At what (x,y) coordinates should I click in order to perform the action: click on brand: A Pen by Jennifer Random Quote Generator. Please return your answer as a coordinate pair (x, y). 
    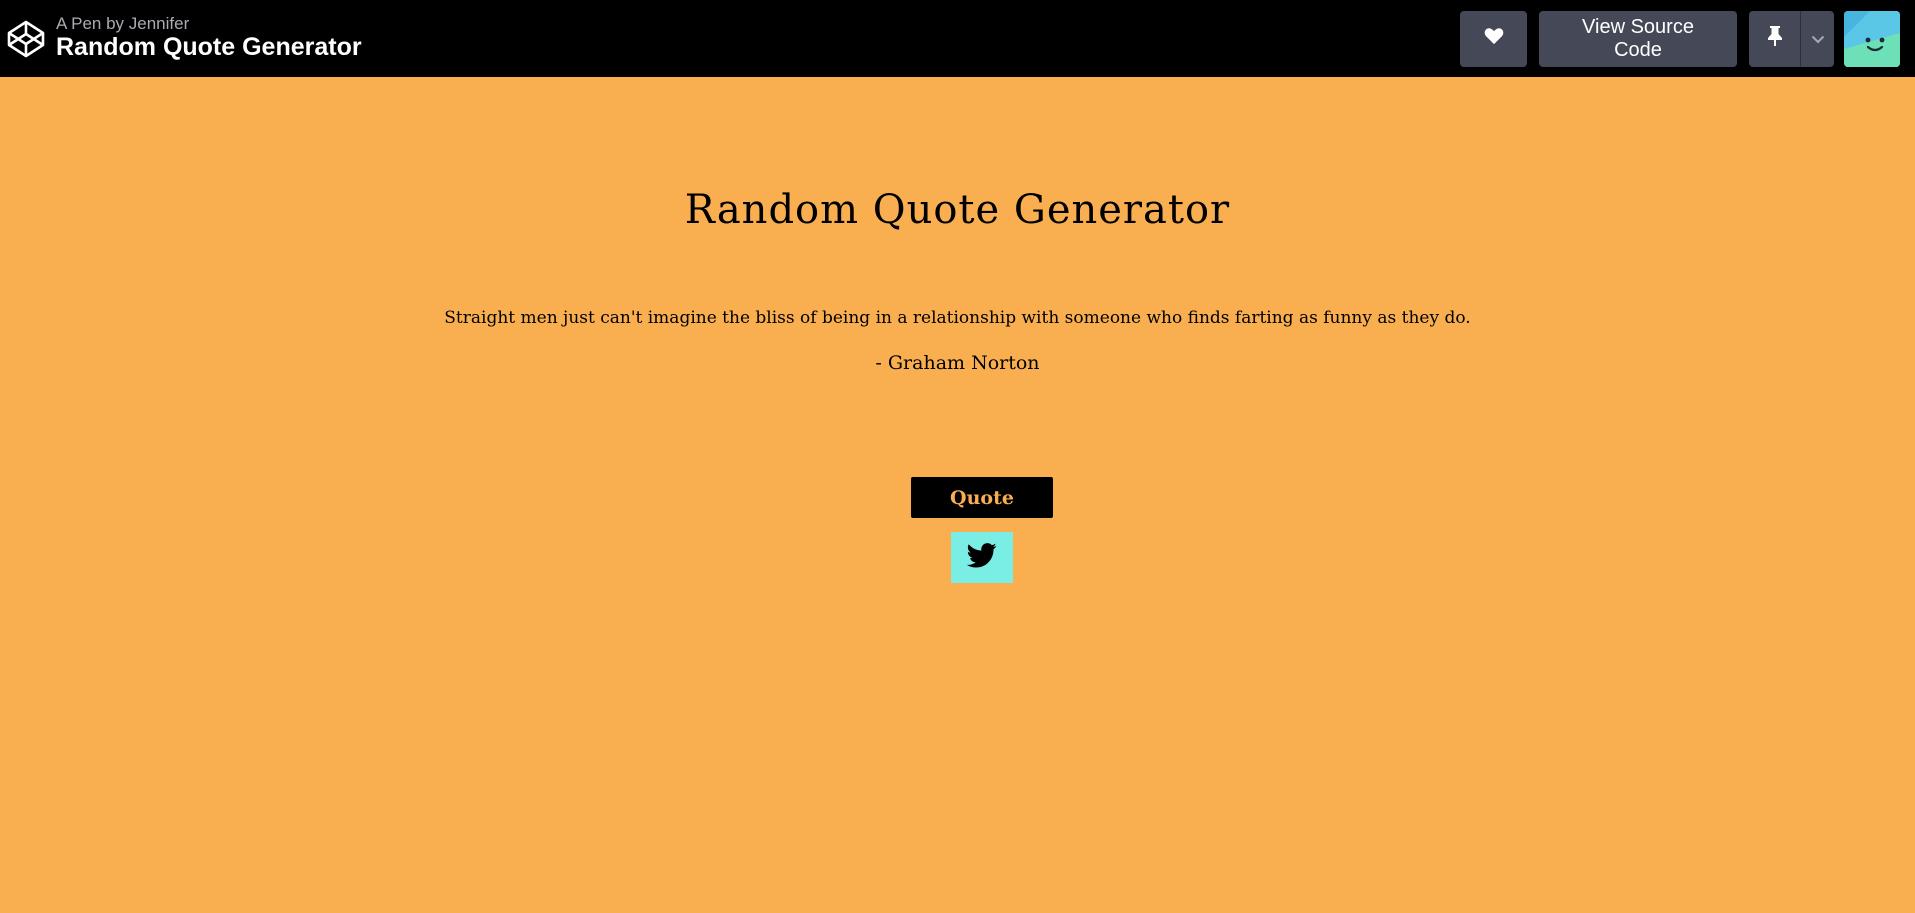
    Looking at the image, I should click on (184, 38).